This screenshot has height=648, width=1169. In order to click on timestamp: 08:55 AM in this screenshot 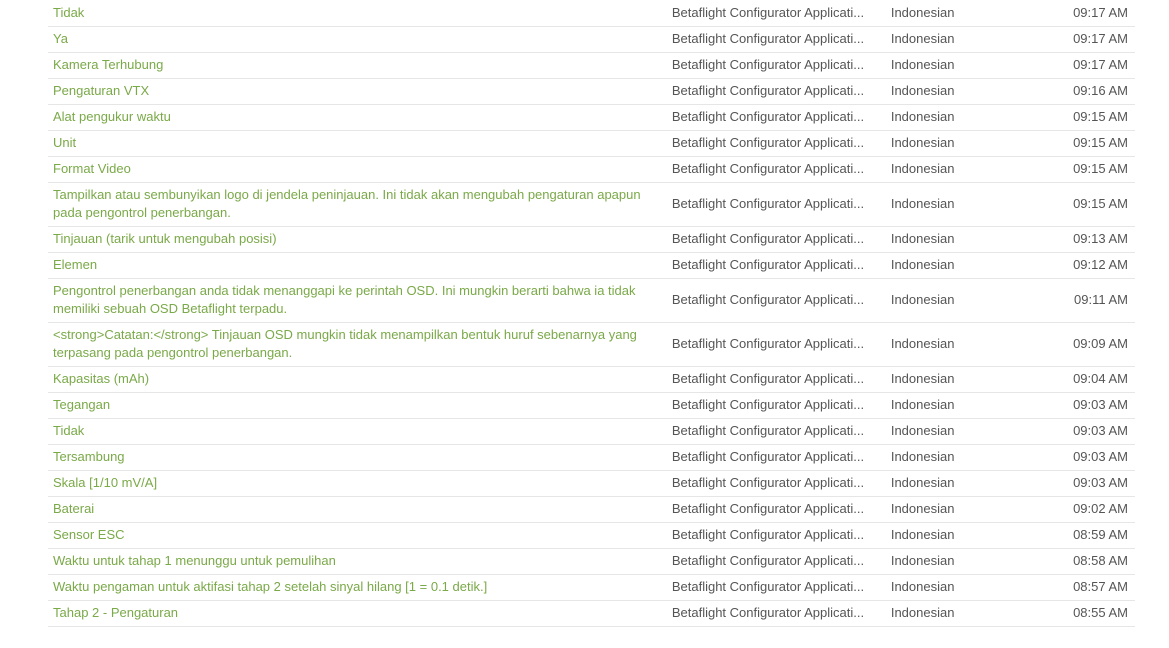, I will do `click(1088, 613)`.